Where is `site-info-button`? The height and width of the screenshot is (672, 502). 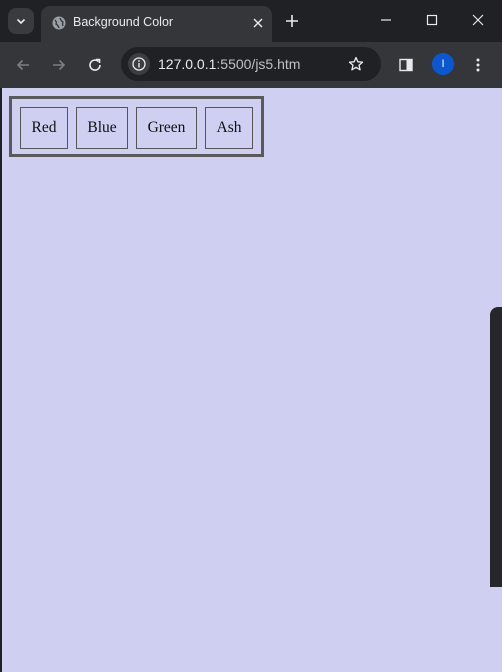
site-info-button is located at coordinates (139, 64).